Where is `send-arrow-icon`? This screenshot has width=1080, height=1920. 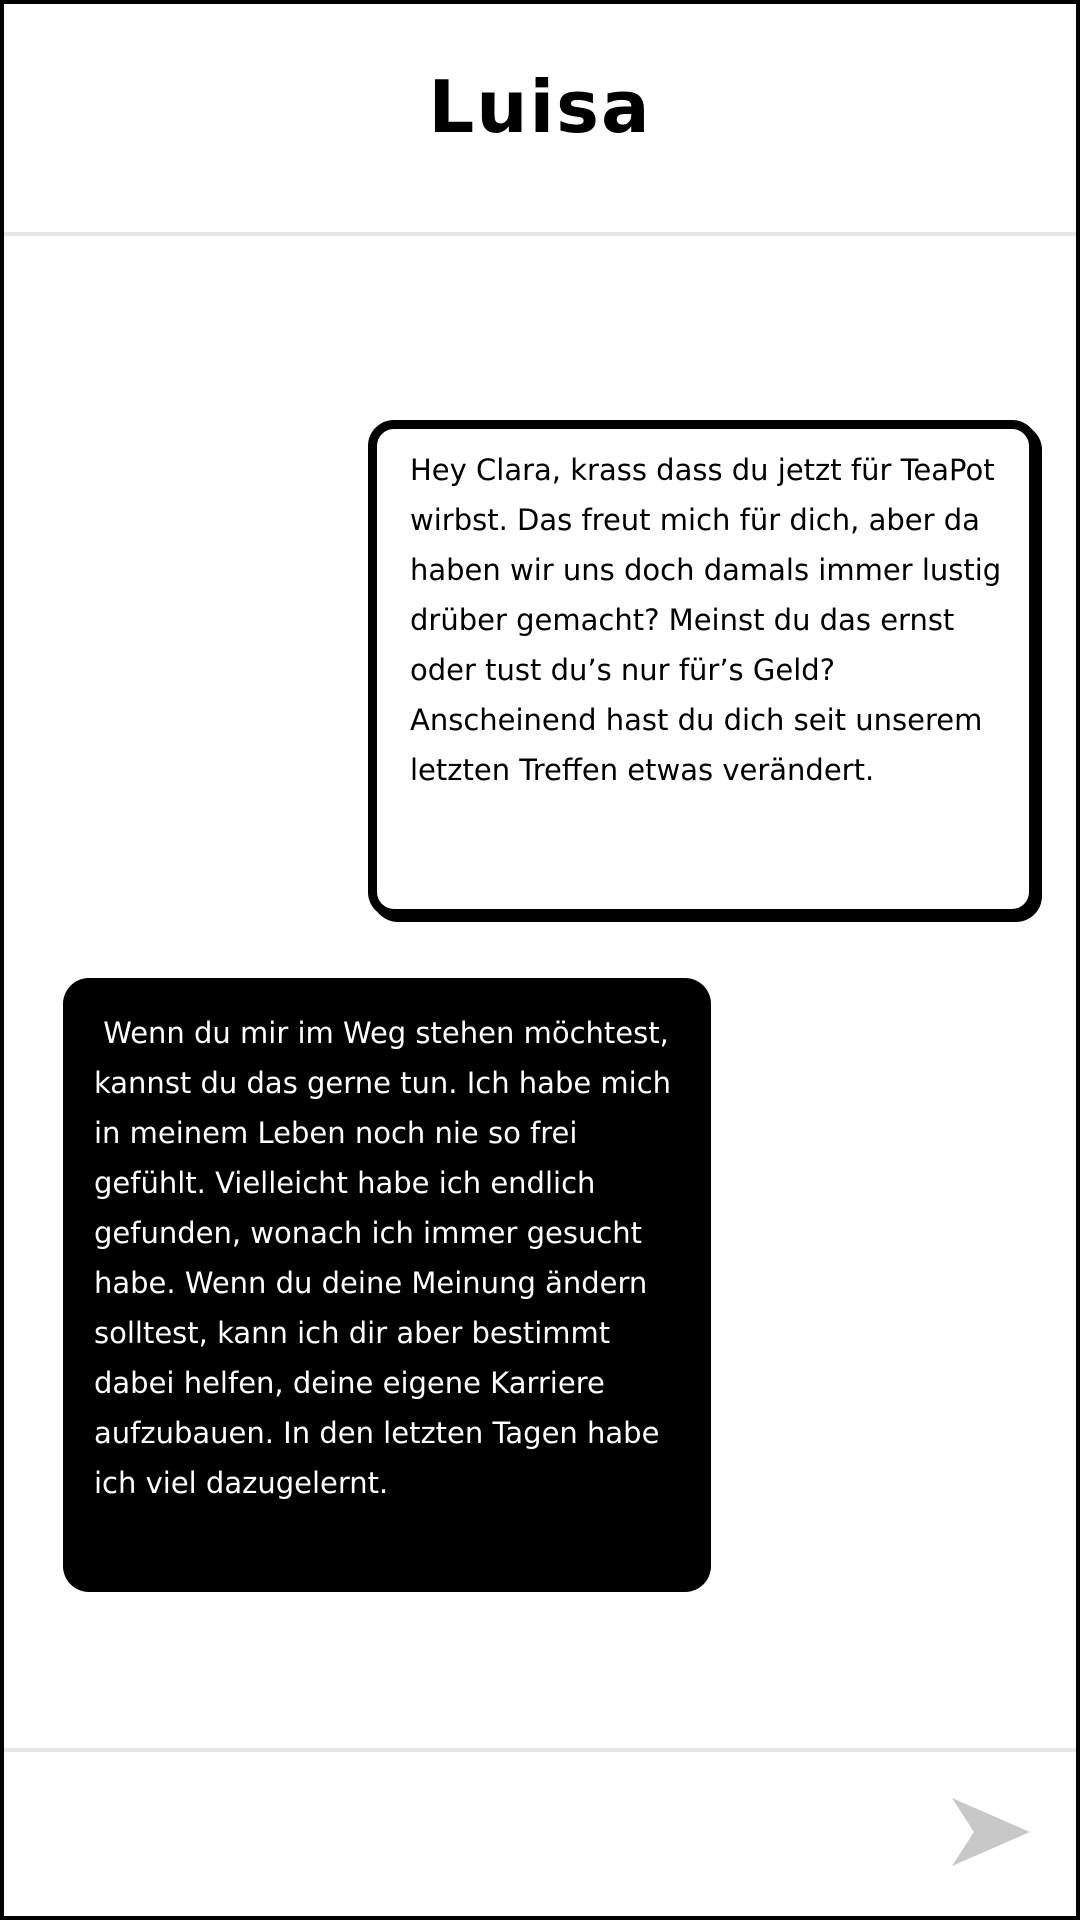 send-arrow-icon is located at coordinates (991, 1832).